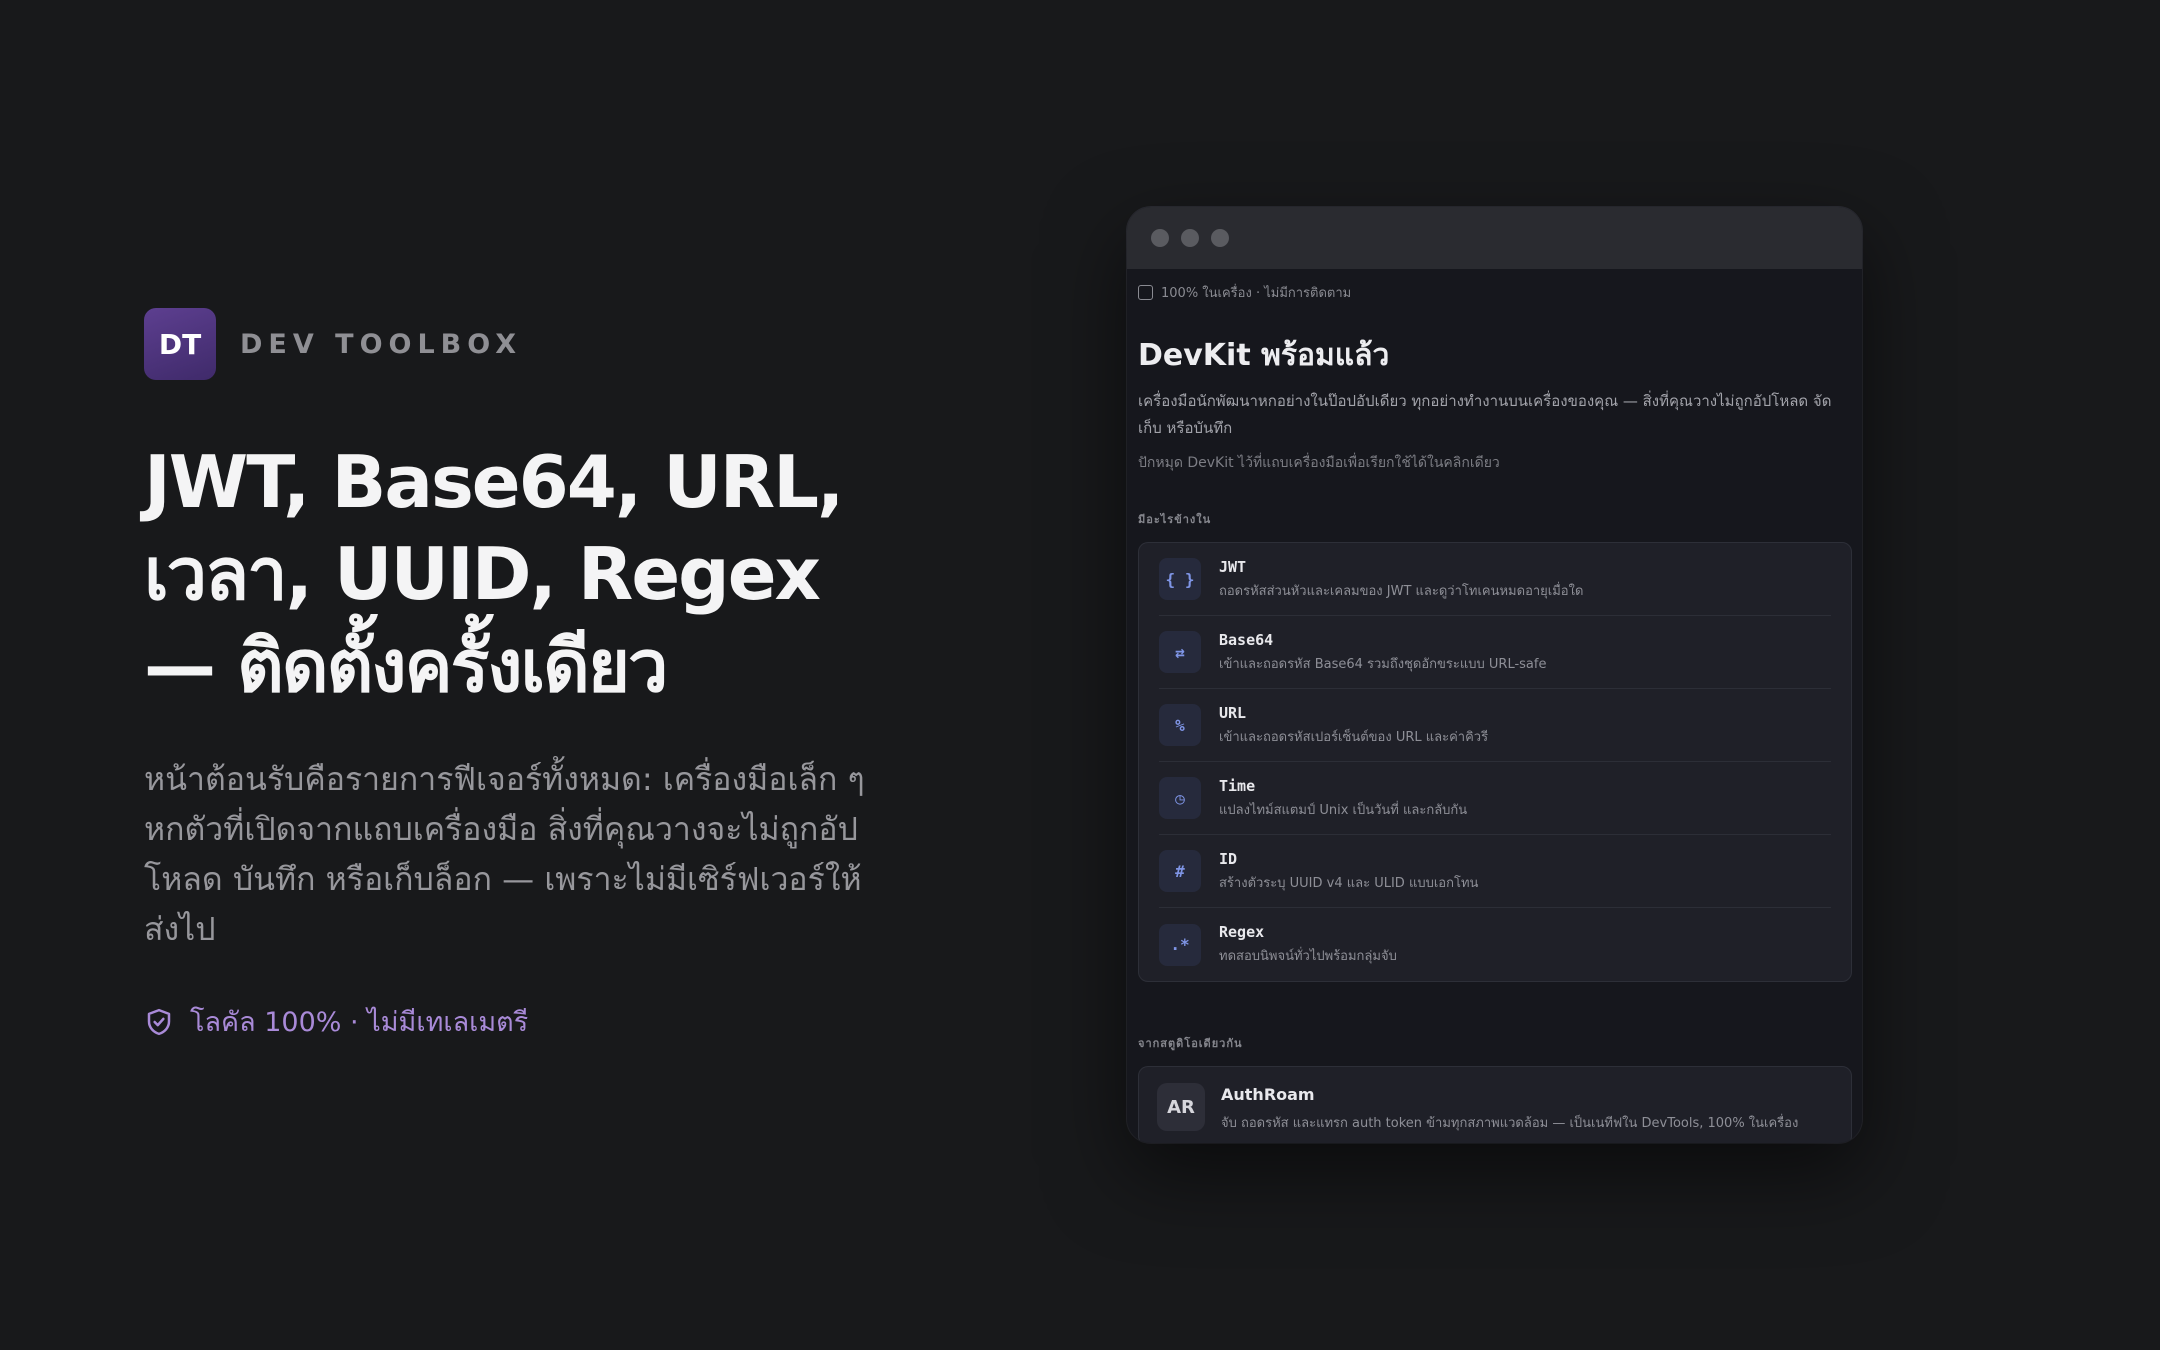  What do you see at coordinates (1246, 639) in the screenshot?
I see `tool-name: Base64` at bounding box center [1246, 639].